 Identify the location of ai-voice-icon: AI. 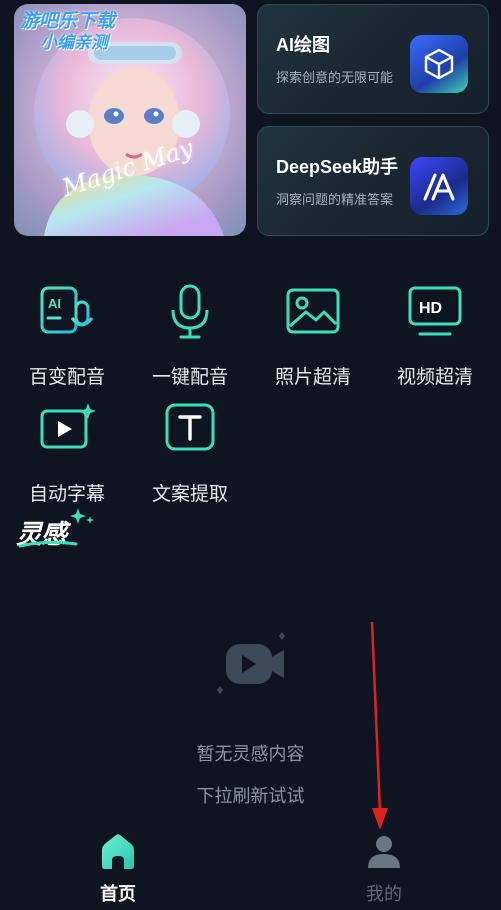
(67, 310).